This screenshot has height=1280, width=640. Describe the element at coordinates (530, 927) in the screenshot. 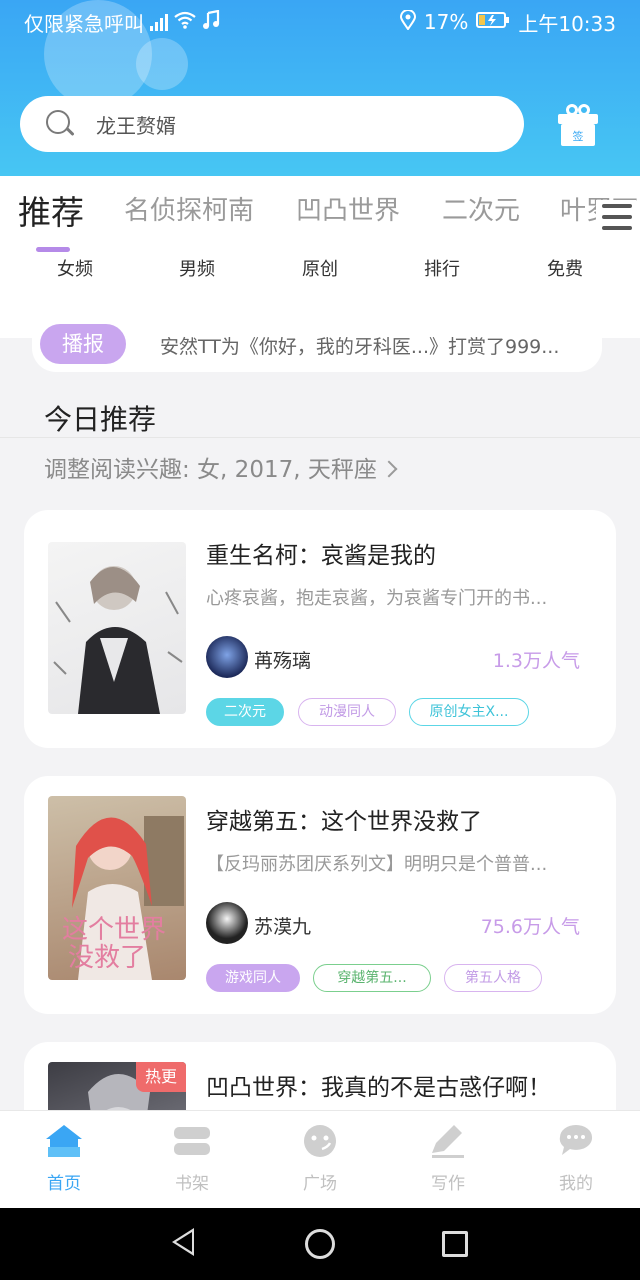

I see `popularity: 75.6万人气` at that location.